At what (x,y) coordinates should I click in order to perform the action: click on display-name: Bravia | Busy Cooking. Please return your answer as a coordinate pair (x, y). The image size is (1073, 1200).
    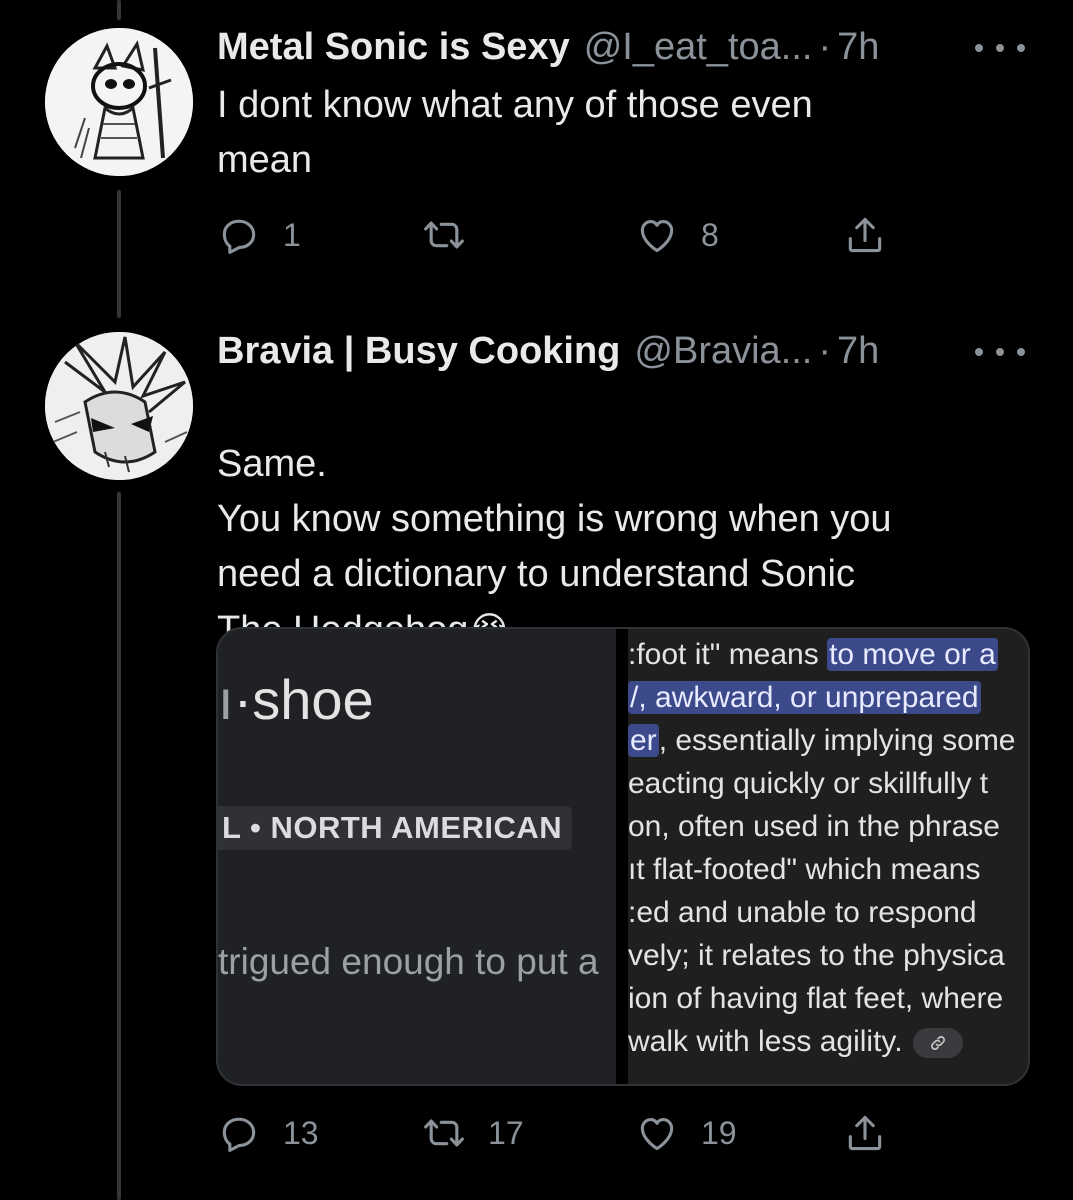
    Looking at the image, I should click on (418, 351).